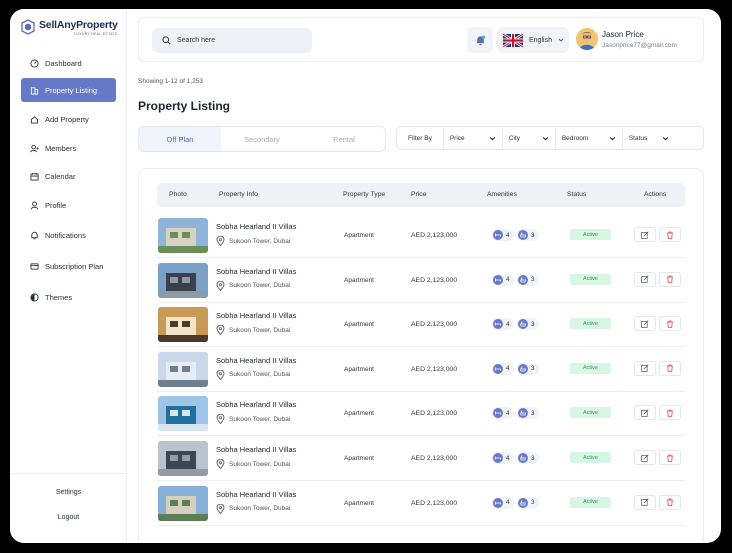 The height and width of the screenshot is (553, 732). What do you see at coordinates (529, 138) in the screenshot?
I see `city-filter: City` at bounding box center [529, 138].